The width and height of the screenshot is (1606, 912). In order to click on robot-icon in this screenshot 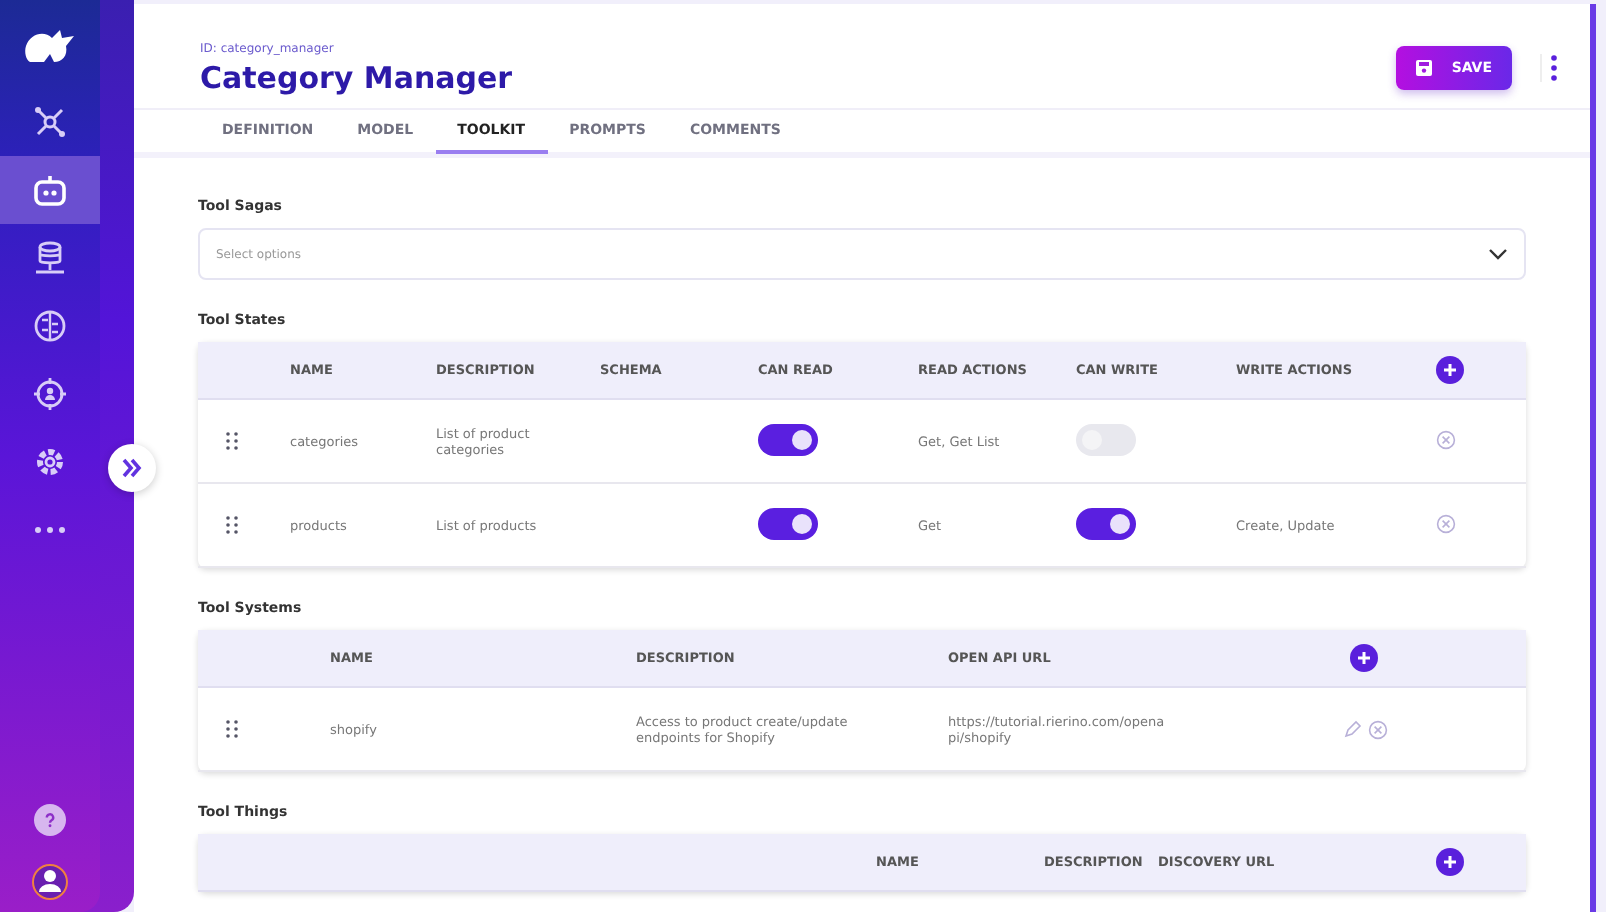, I will do `click(50, 190)`.